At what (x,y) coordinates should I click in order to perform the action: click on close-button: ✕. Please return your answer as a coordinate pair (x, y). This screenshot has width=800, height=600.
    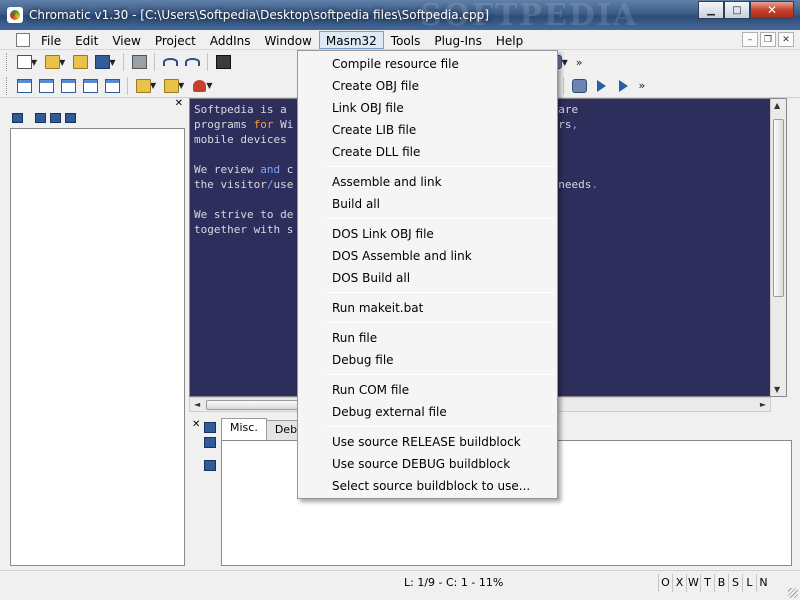
    Looking at the image, I should click on (772, 10).